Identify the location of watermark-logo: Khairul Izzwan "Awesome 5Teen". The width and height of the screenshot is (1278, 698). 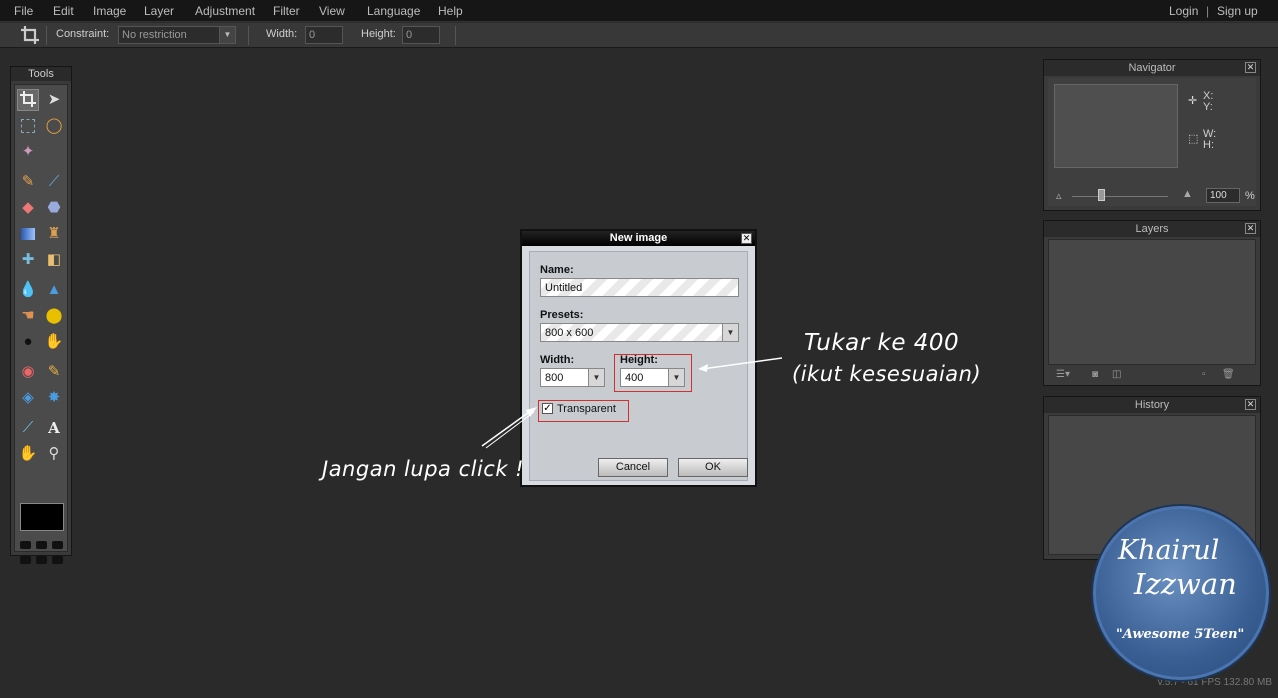
(1181, 593).